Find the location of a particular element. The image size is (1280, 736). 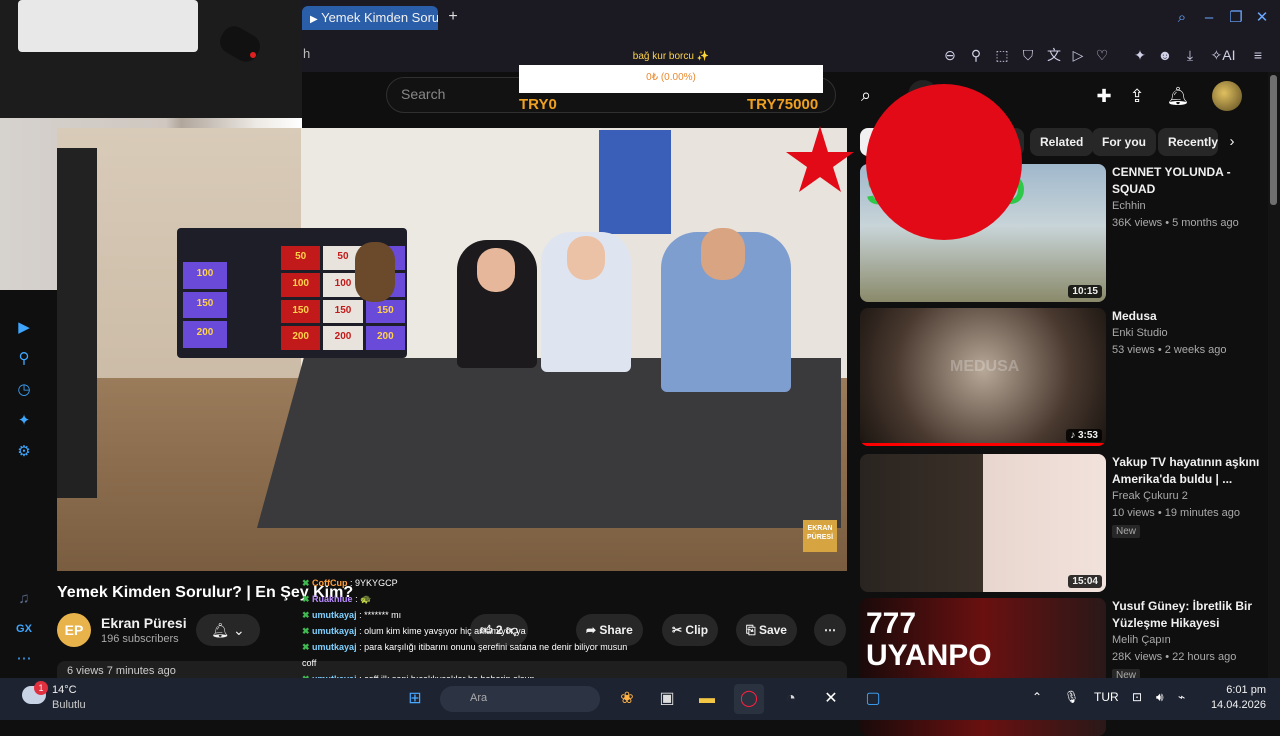

weather-badge: 1 is located at coordinates (41, 688).